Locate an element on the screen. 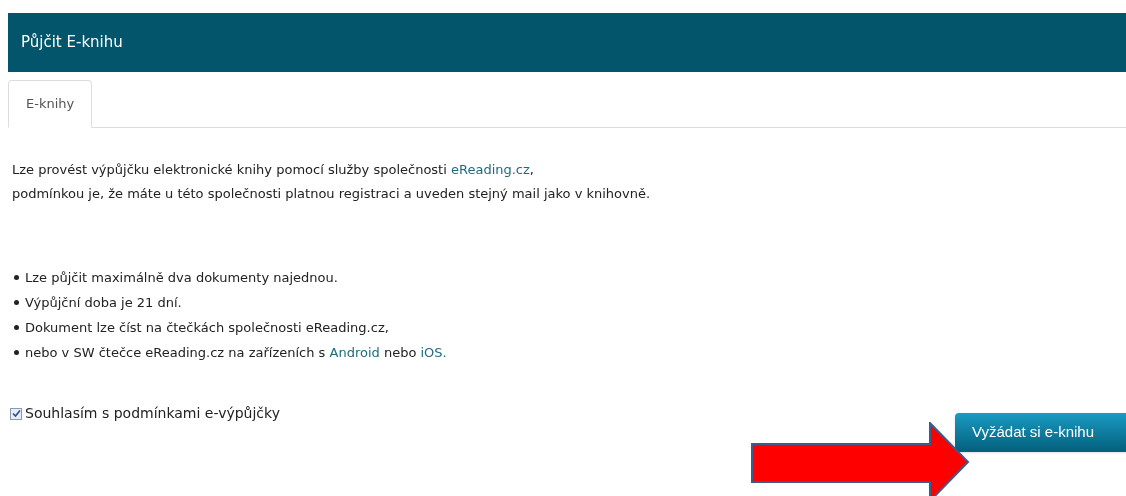 The image size is (1126, 496). checkbox is located at coordinates (16, 413).